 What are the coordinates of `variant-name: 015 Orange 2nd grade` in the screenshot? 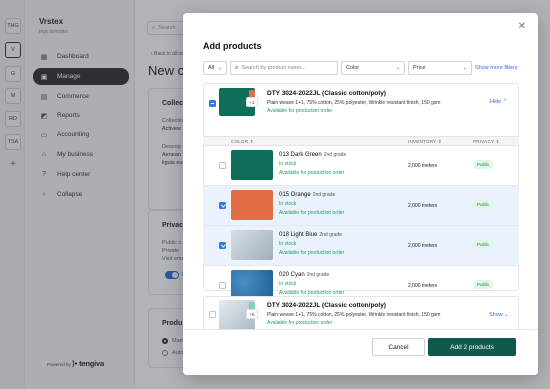 It's located at (307, 195).